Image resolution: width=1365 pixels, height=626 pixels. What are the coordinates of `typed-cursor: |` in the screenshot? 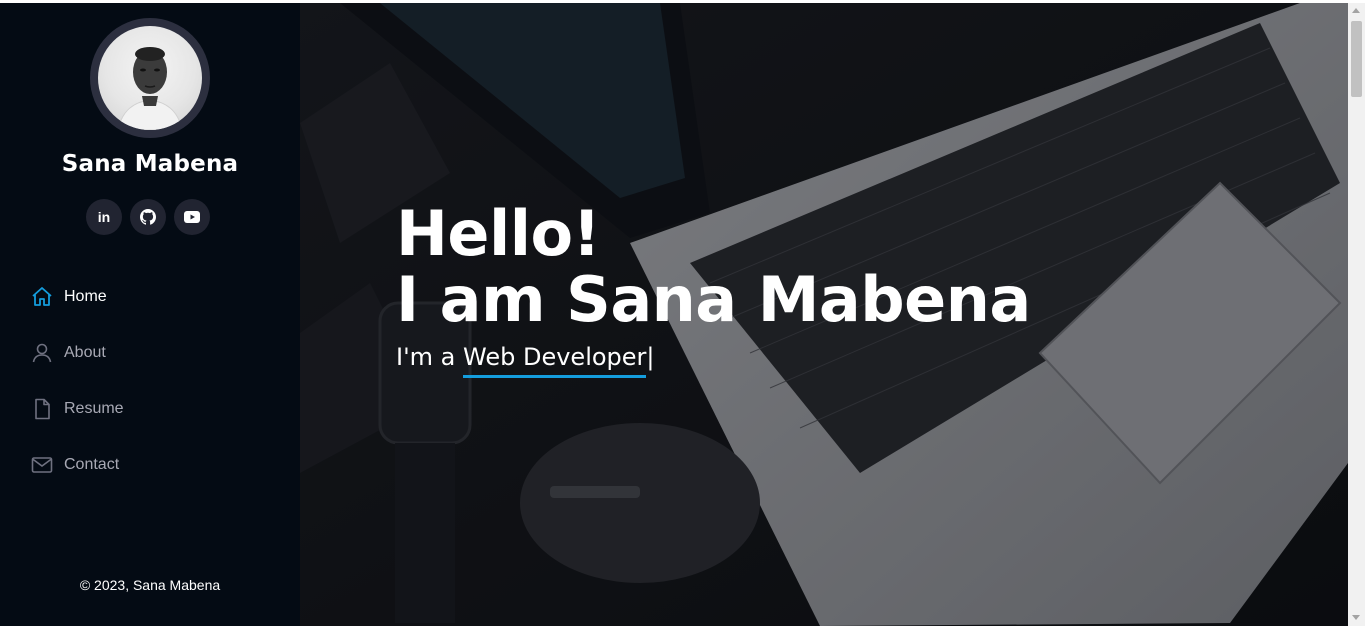 It's located at (650, 357).